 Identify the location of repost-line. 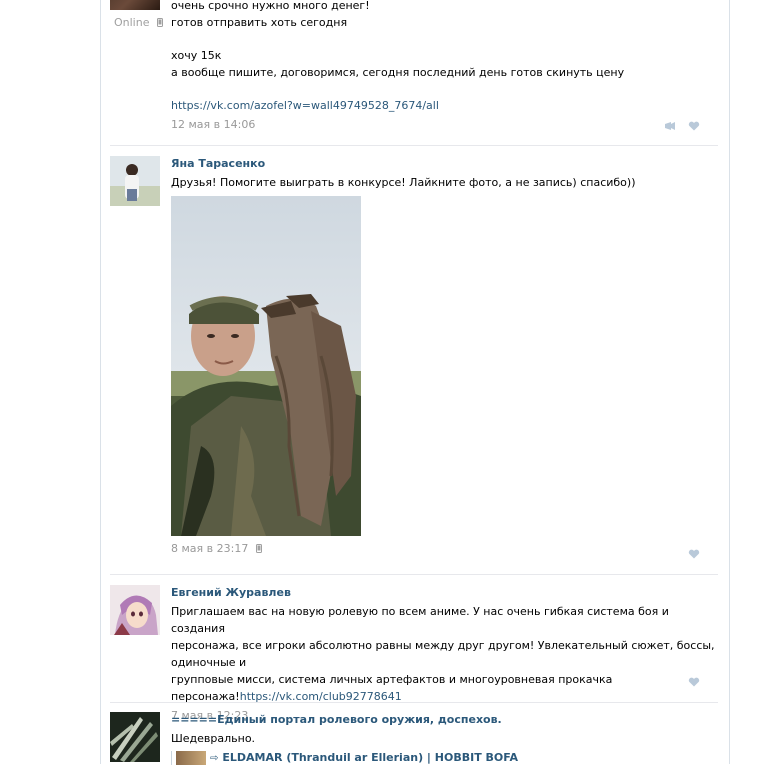
(171, 758).